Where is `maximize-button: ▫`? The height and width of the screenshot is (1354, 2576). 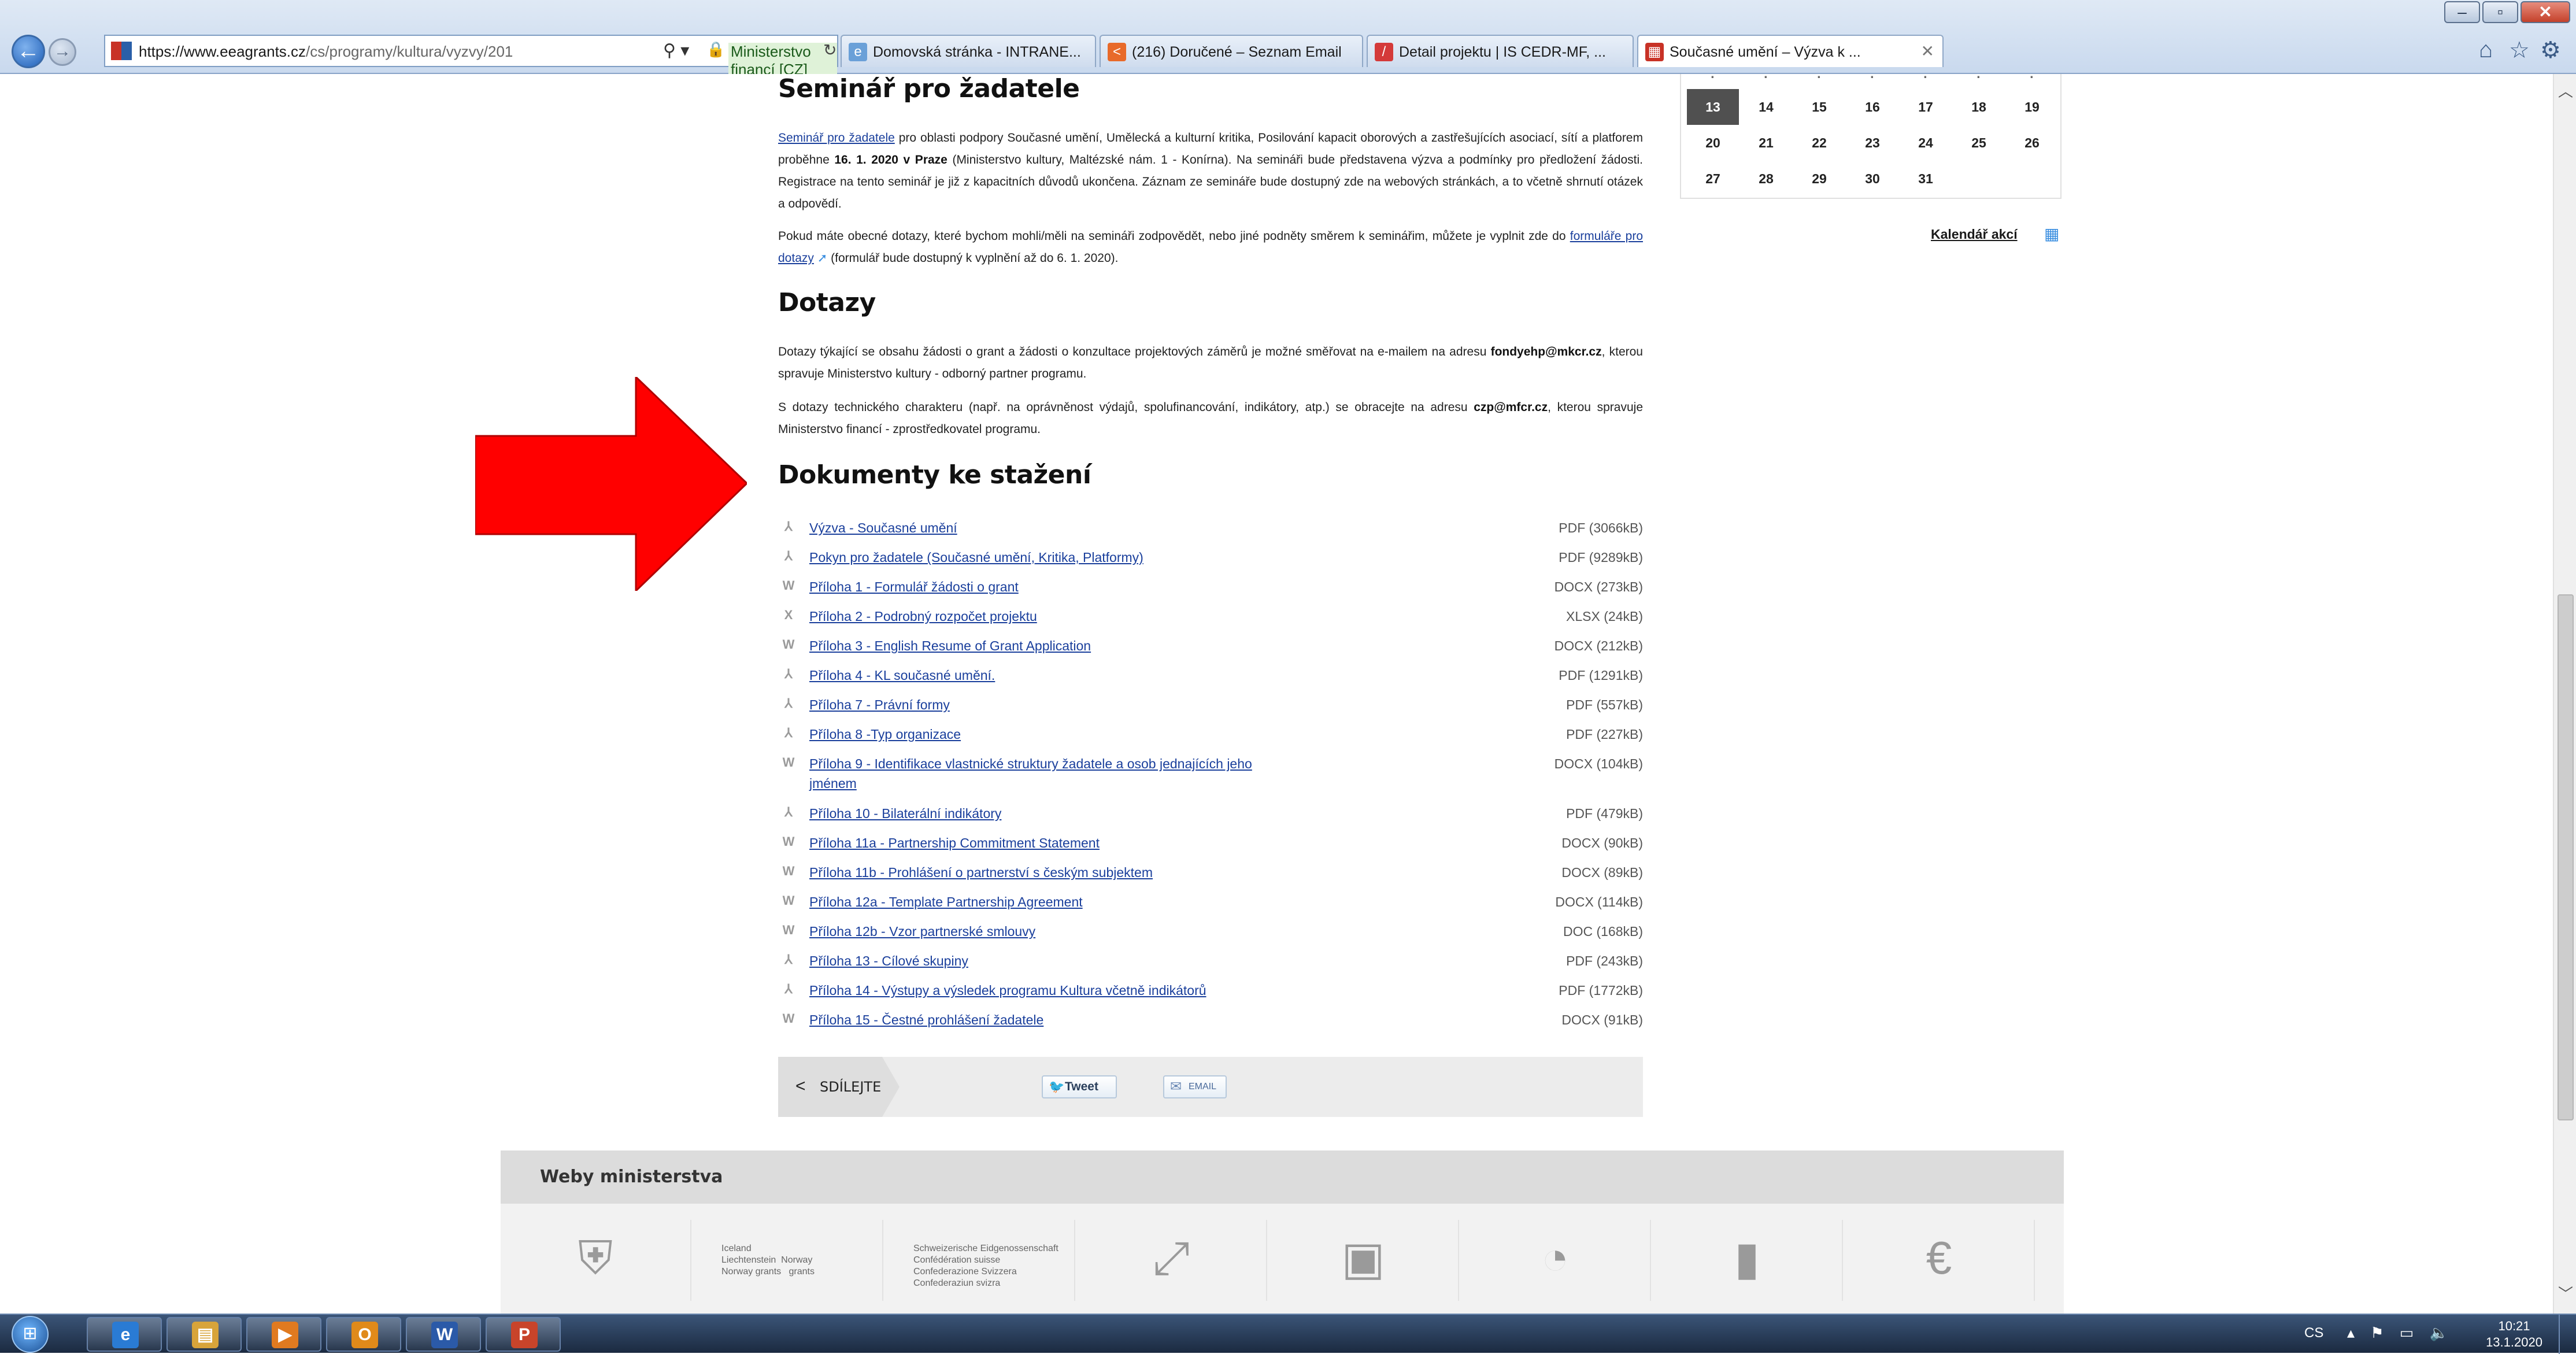
maximize-button: ▫ is located at coordinates (2500, 12).